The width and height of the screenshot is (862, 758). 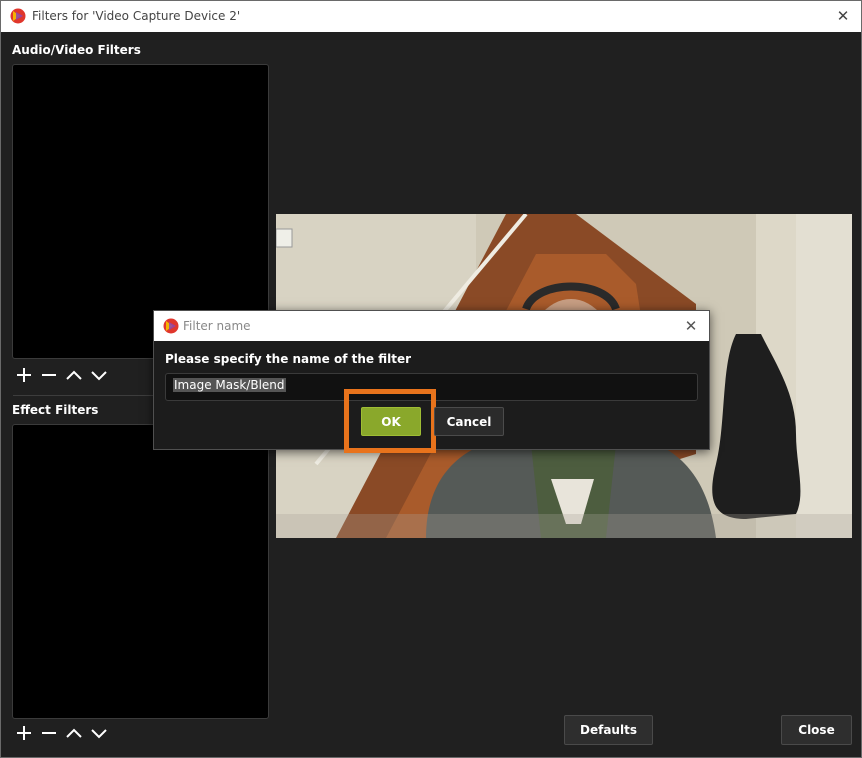 I want to click on remove-effect-filter-button, so click(x=49, y=733).